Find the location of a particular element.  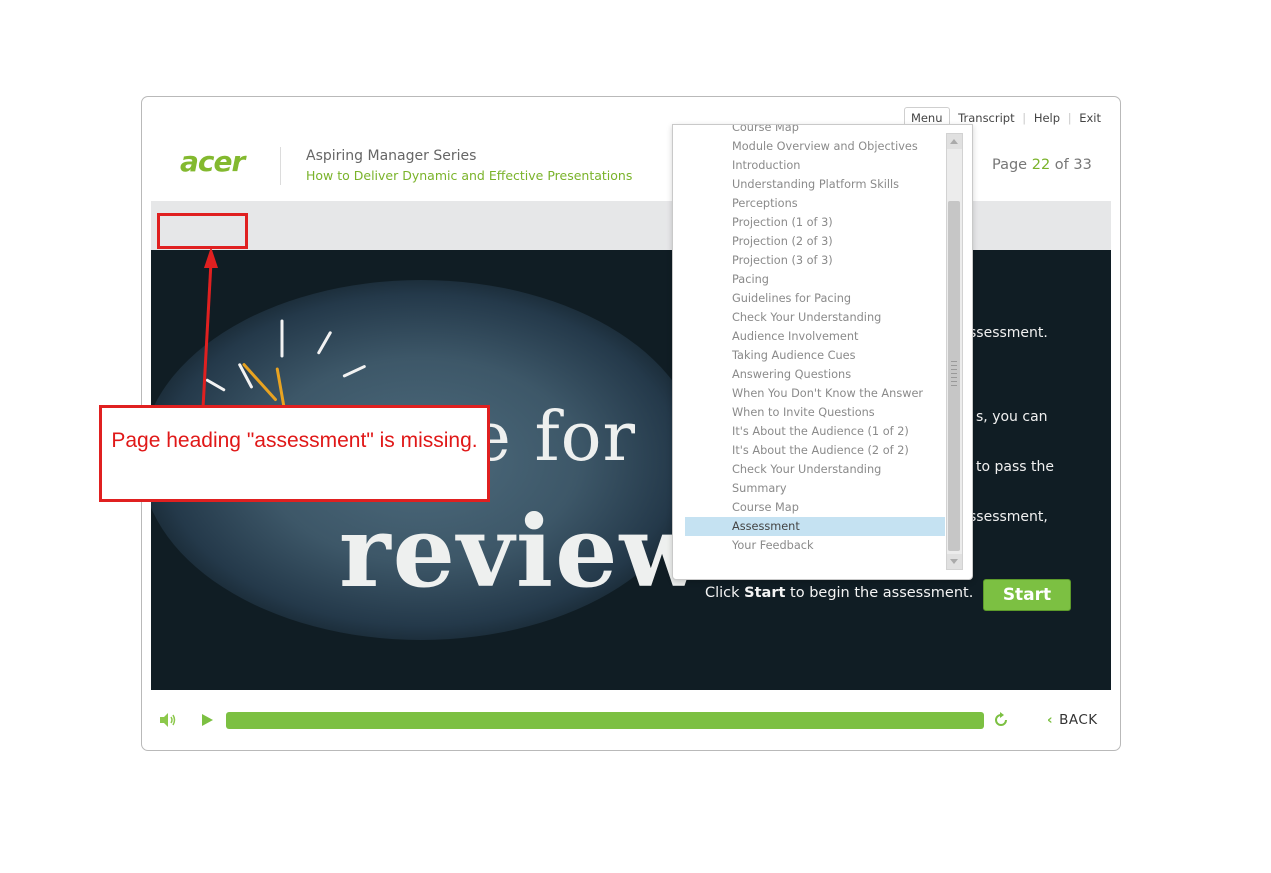

volume-icon is located at coordinates (168, 720).